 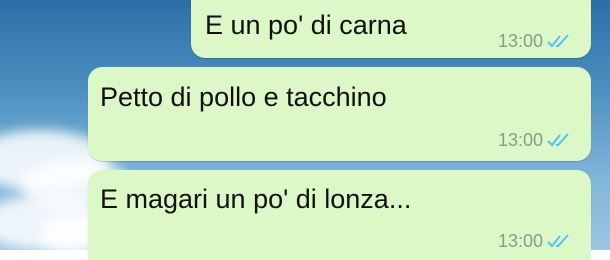 What do you see at coordinates (306, 25) in the screenshot?
I see `message-text: E un po' di carna` at bounding box center [306, 25].